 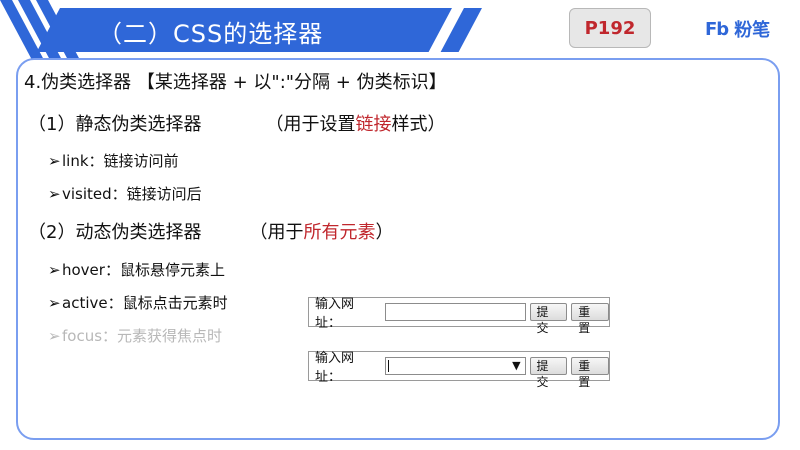 What do you see at coordinates (143, 270) in the screenshot?
I see `list-item-text: hover：鼠标悬停元素上` at bounding box center [143, 270].